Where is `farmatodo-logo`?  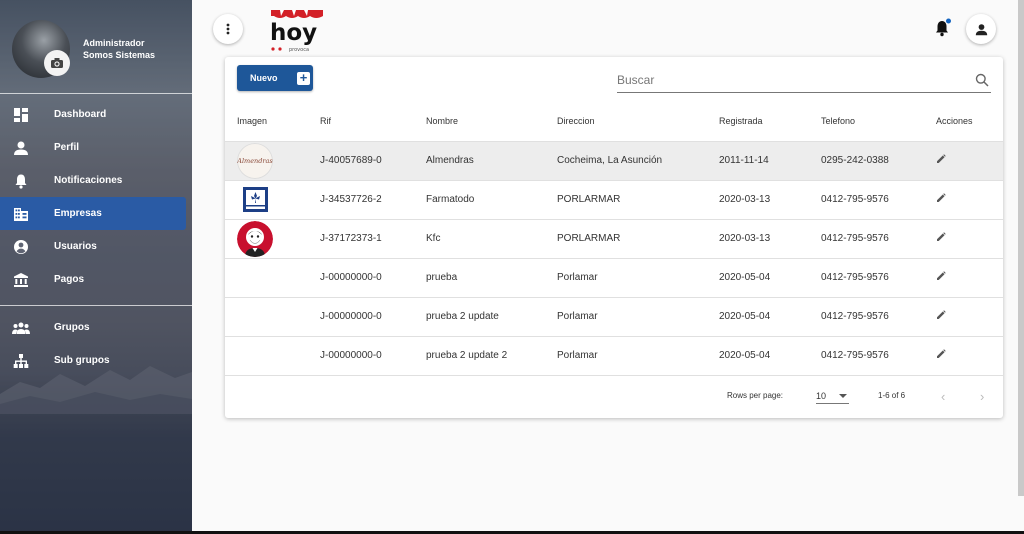 farmatodo-logo is located at coordinates (255, 199).